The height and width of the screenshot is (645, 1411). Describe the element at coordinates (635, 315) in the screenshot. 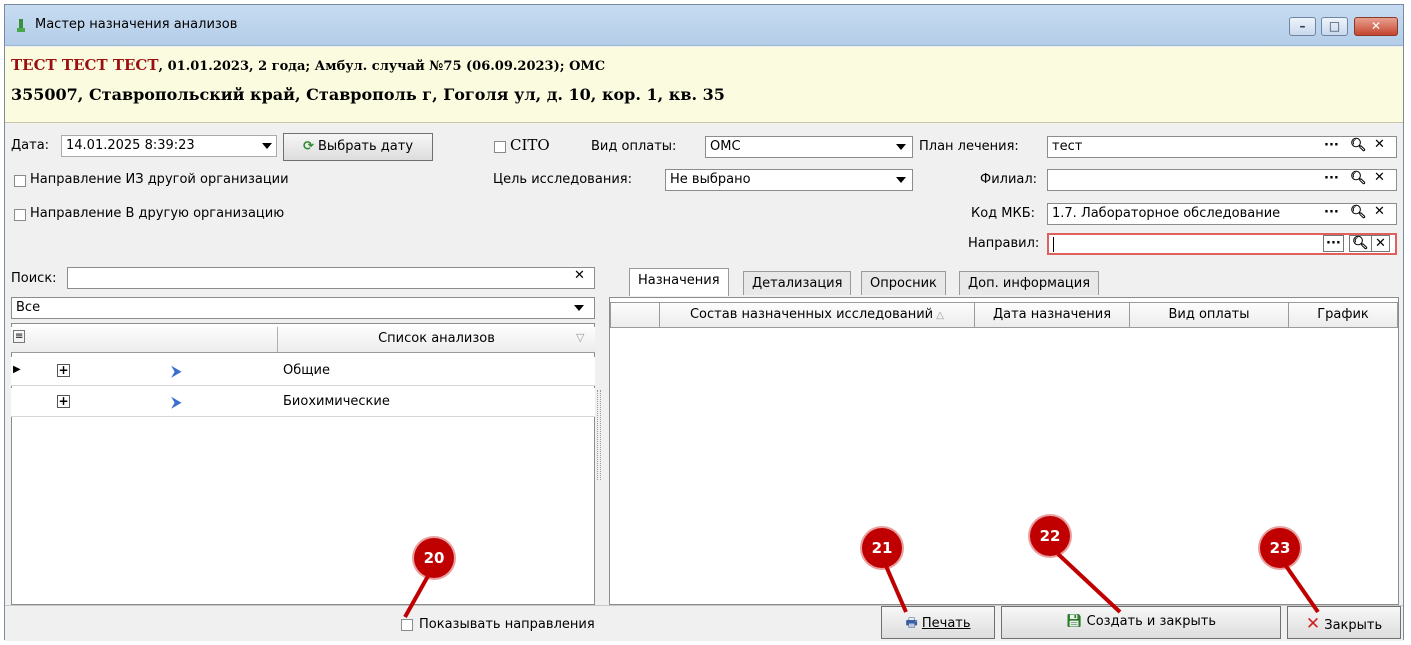

I see `grid-corner` at that location.